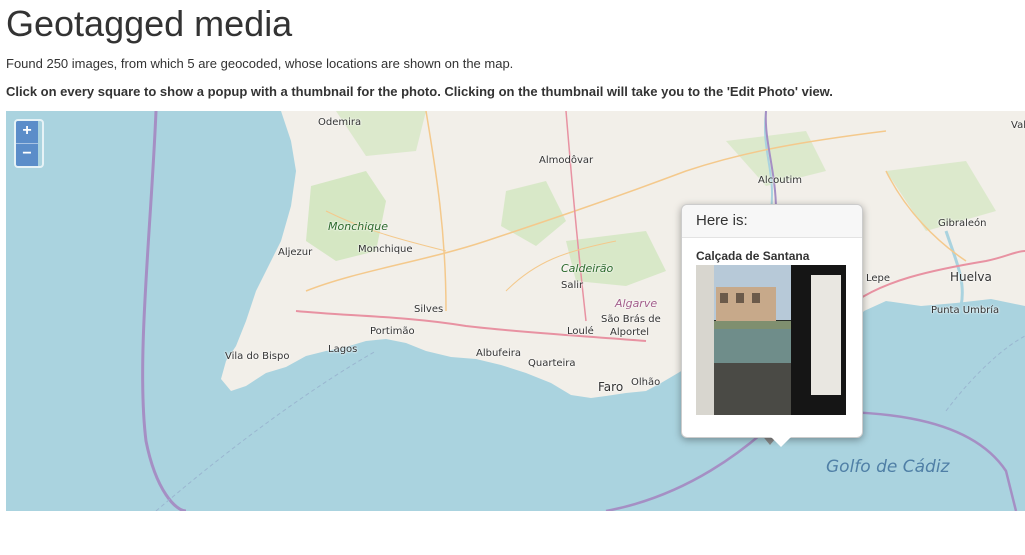  What do you see at coordinates (888, 467) in the screenshot?
I see `sea-label: Golfo de Cádiz` at bounding box center [888, 467].